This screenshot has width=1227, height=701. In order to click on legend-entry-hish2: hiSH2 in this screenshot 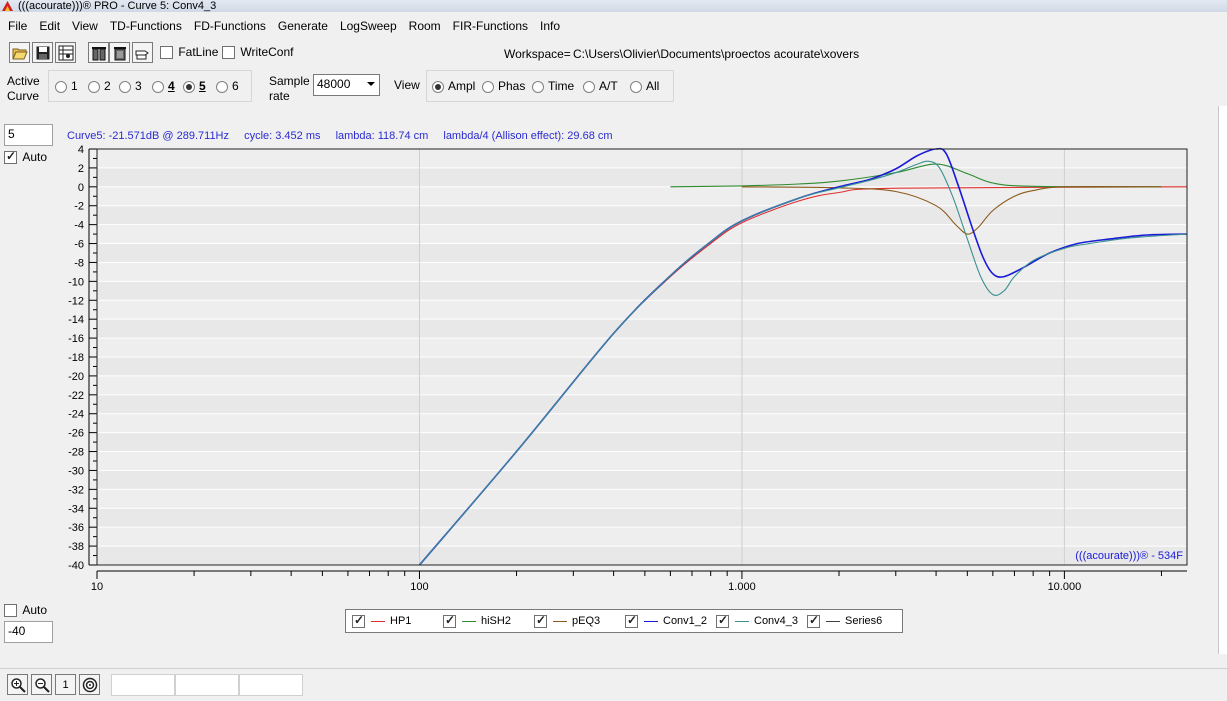, I will do `click(488, 620)`.